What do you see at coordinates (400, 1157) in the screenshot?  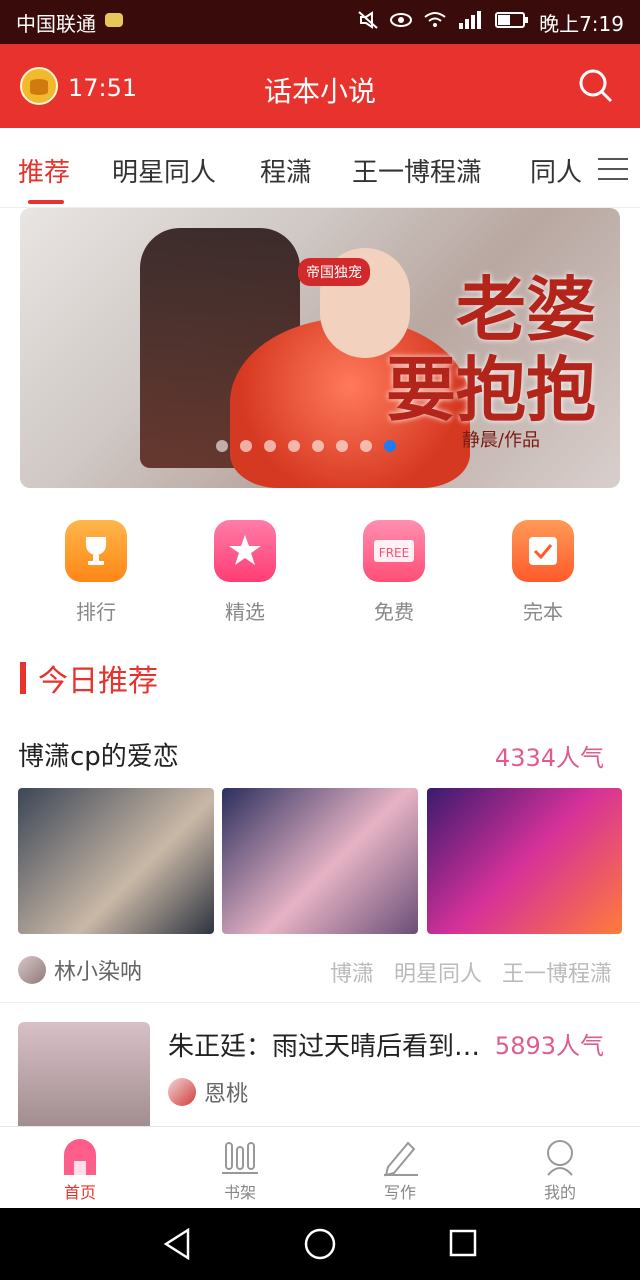 I see `pen-icon` at bounding box center [400, 1157].